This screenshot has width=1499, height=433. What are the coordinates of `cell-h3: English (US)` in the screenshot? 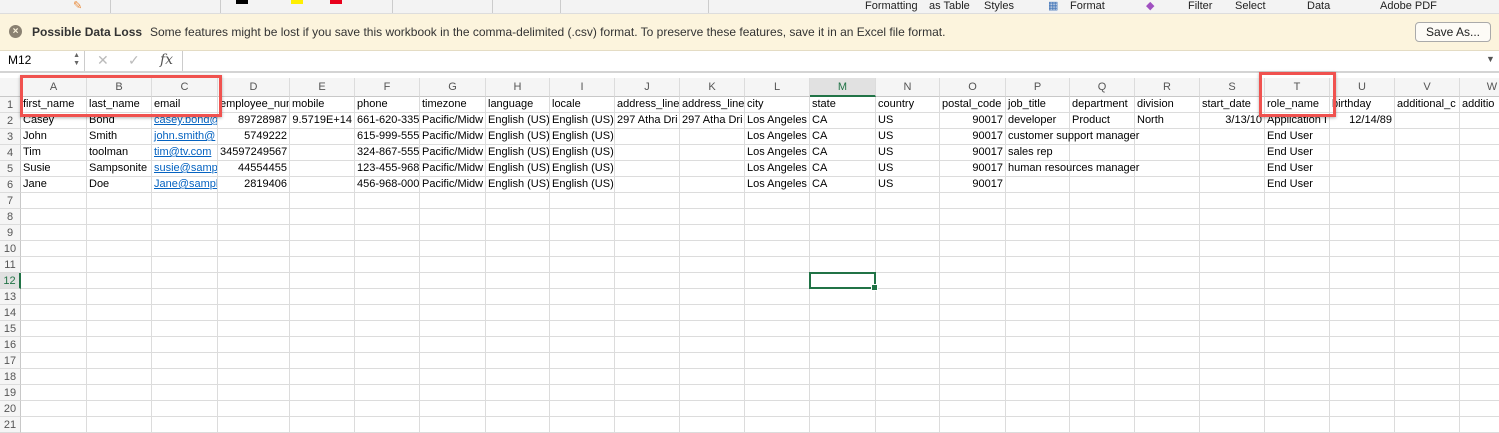 It's located at (518, 137).